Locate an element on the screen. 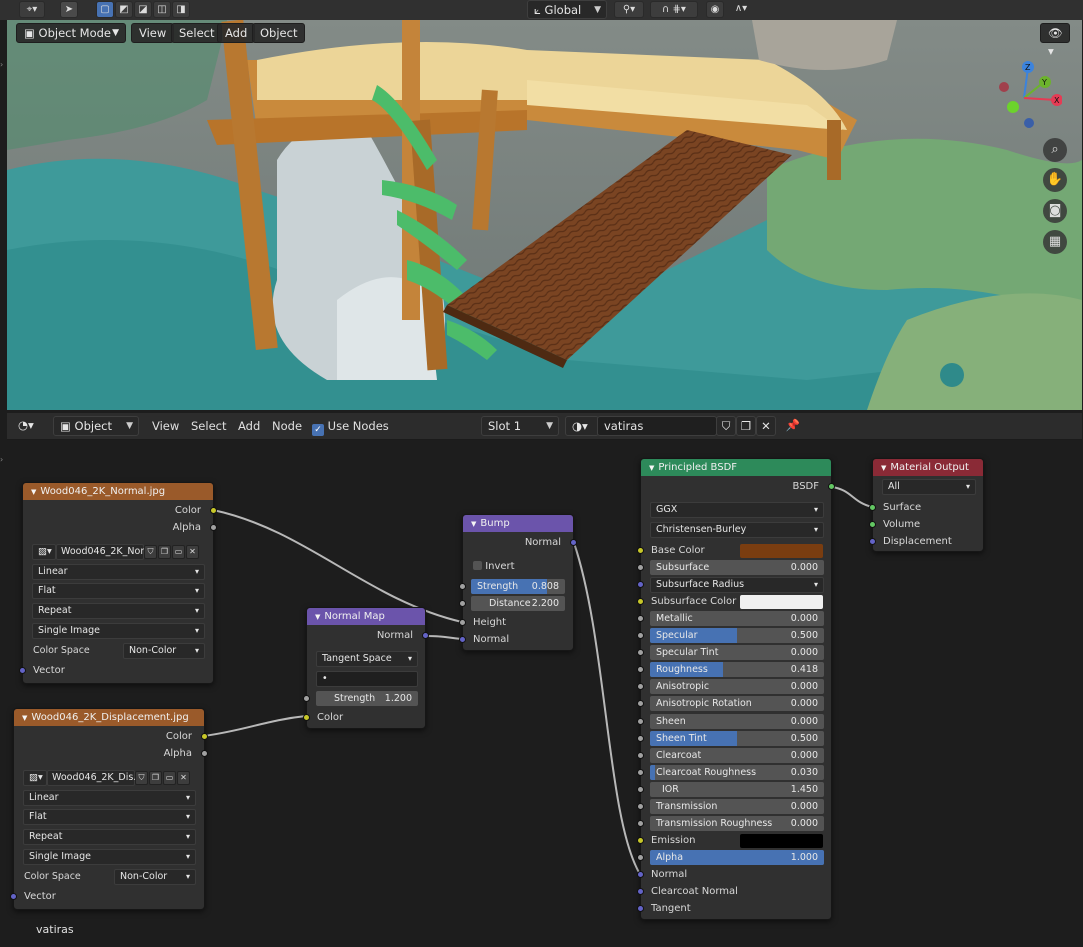 Image resolution: width=1083 pixels, height=947 pixels. toolbar-toggle-icon: › is located at coordinates (3, 465).